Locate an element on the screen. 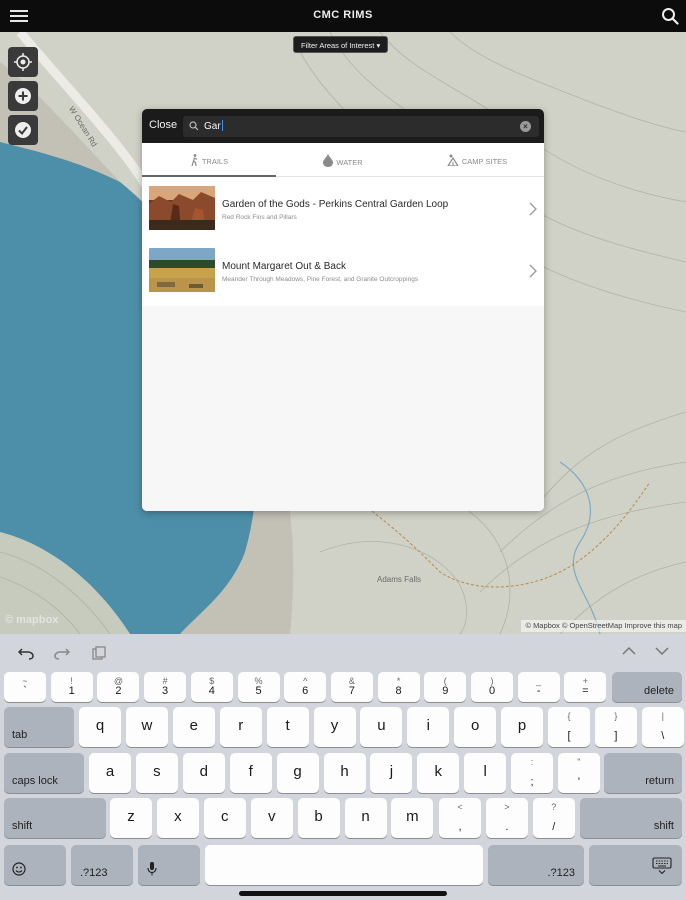  key-z: z is located at coordinates (131, 818).